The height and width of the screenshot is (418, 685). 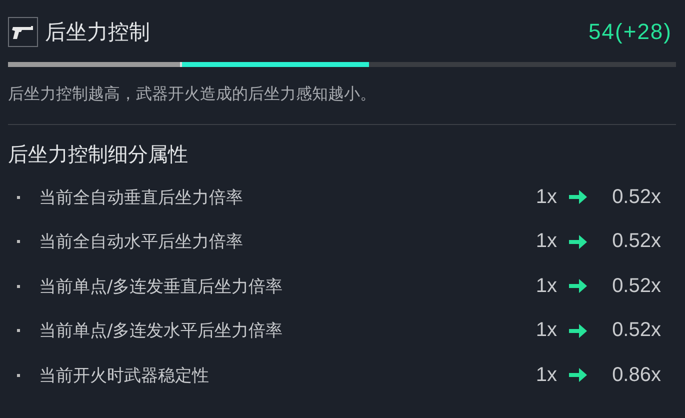 What do you see at coordinates (192, 94) in the screenshot?
I see `stat-description: 后坐力控制越高，武器开火造成的后坐力感知越小。` at bounding box center [192, 94].